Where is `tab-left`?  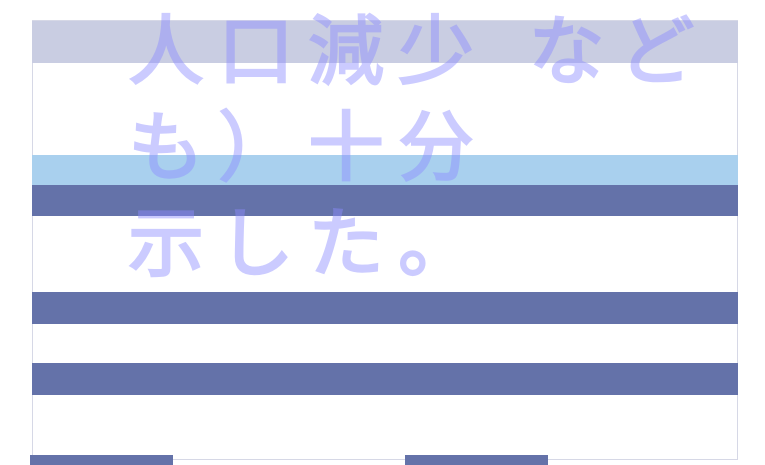
tab-left is located at coordinates (101, 460).